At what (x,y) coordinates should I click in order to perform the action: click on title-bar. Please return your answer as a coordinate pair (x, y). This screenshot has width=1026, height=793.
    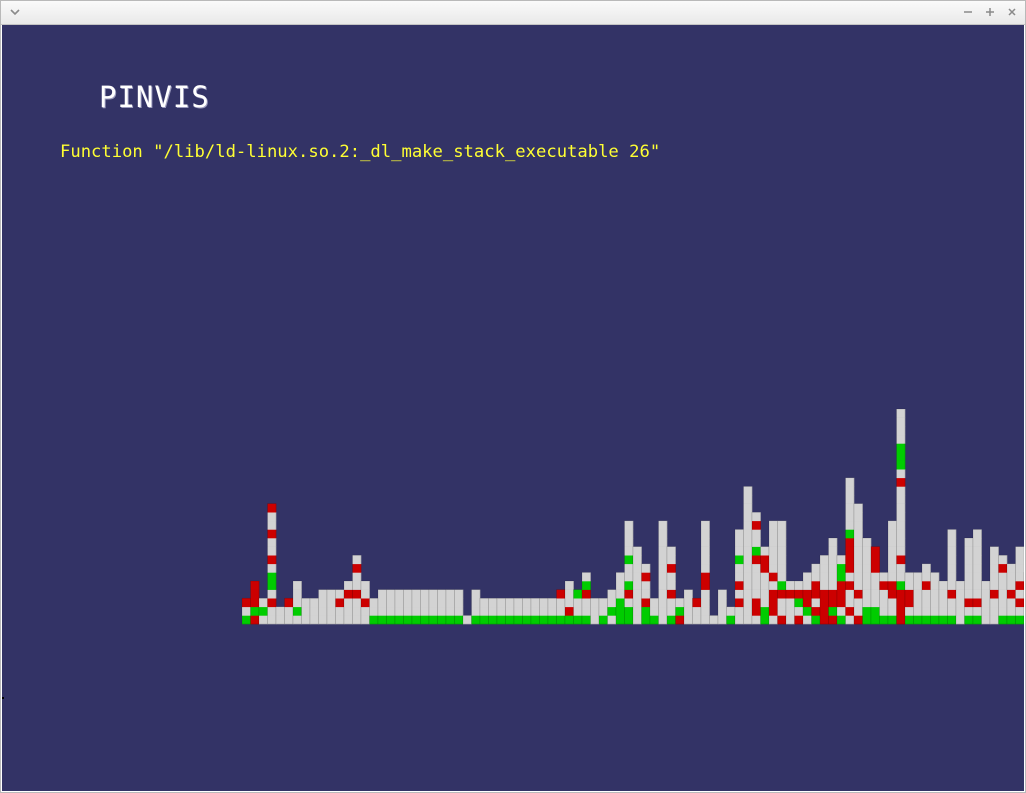
    Looking at the image, I should click on (513, 13).